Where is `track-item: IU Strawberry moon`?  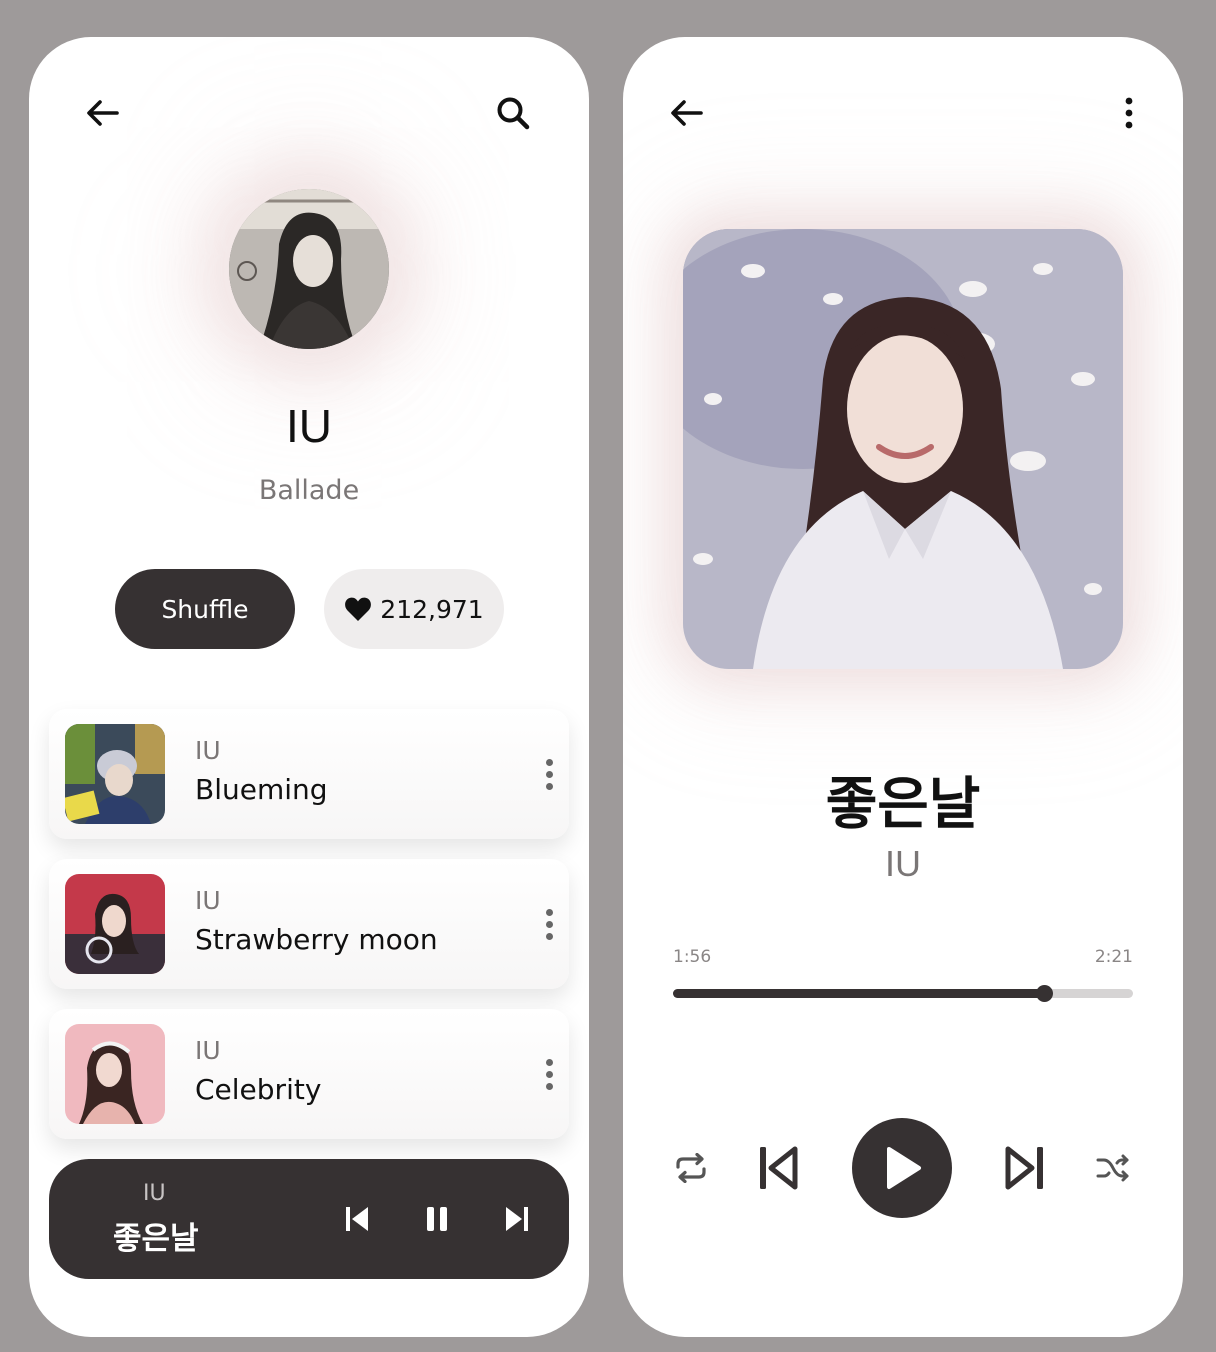 track-item: IU Strawberry moon is located at coordinates (309, 924).